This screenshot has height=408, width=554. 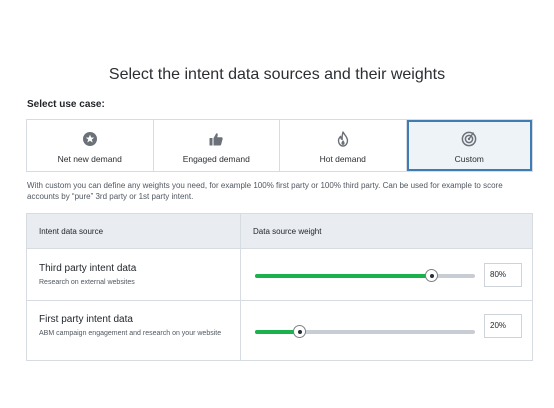 I want to click on table-header: Intent data source Data source weight, so click(x=279, y=231).